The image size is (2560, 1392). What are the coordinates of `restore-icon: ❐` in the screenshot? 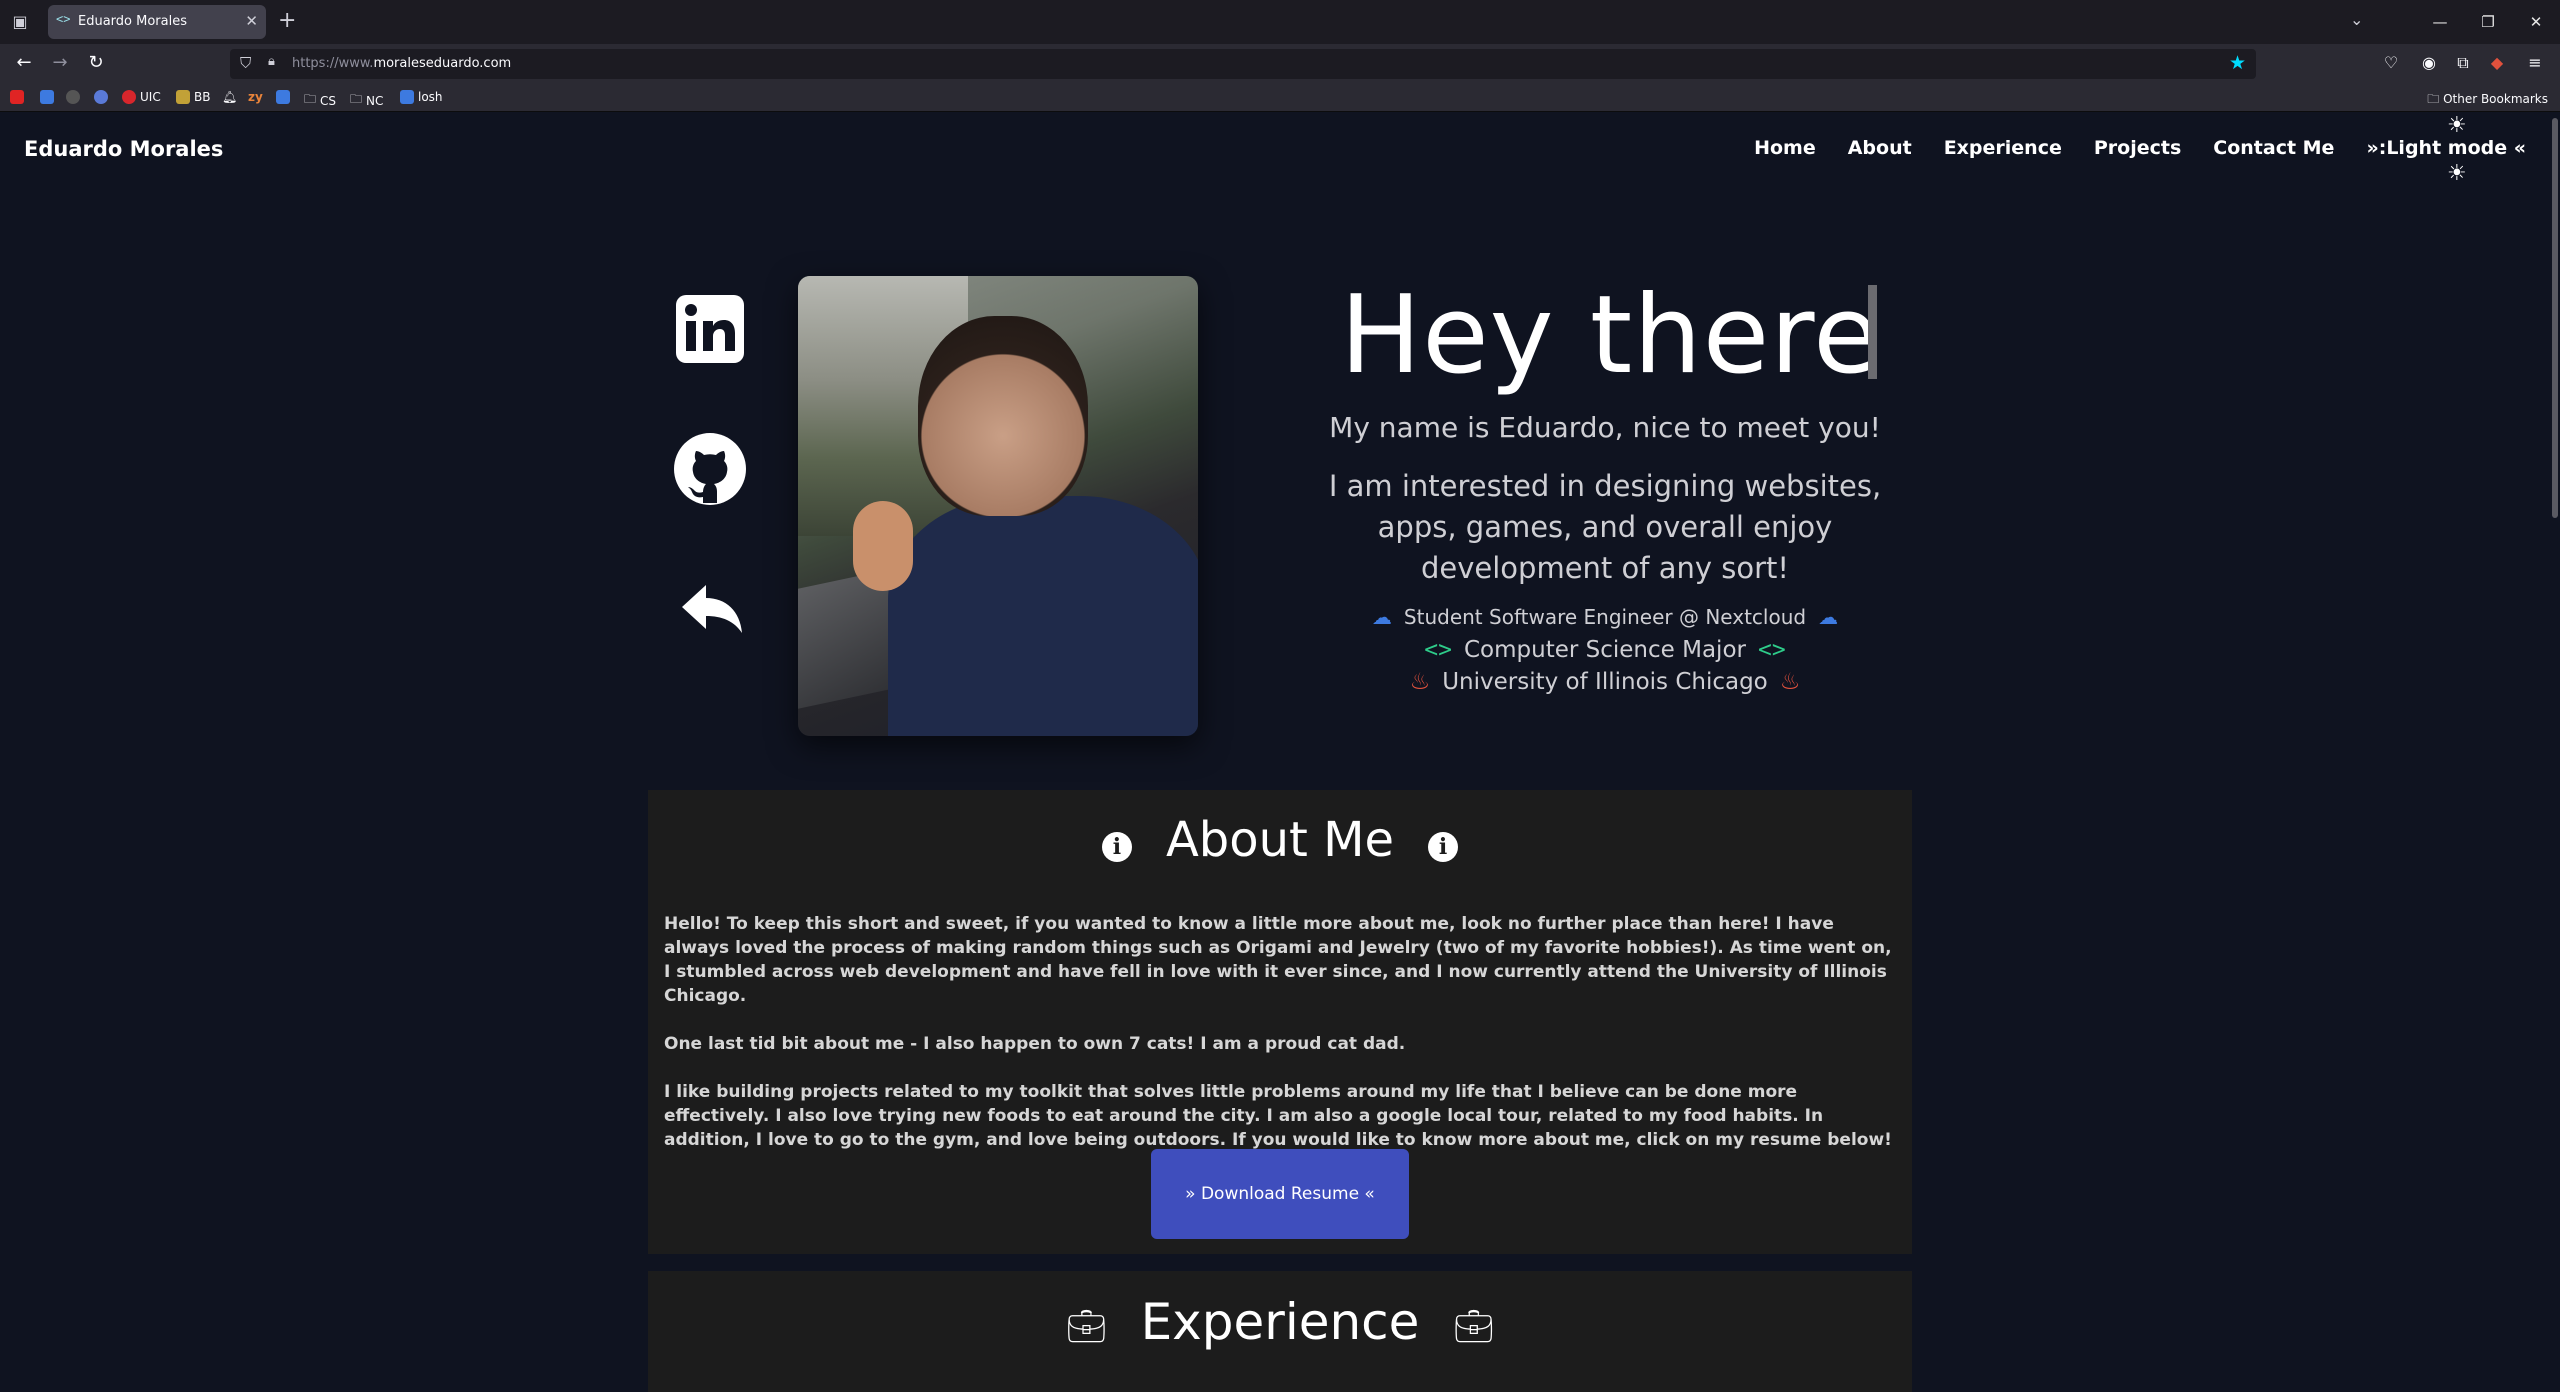 It's located at (2488, 22).